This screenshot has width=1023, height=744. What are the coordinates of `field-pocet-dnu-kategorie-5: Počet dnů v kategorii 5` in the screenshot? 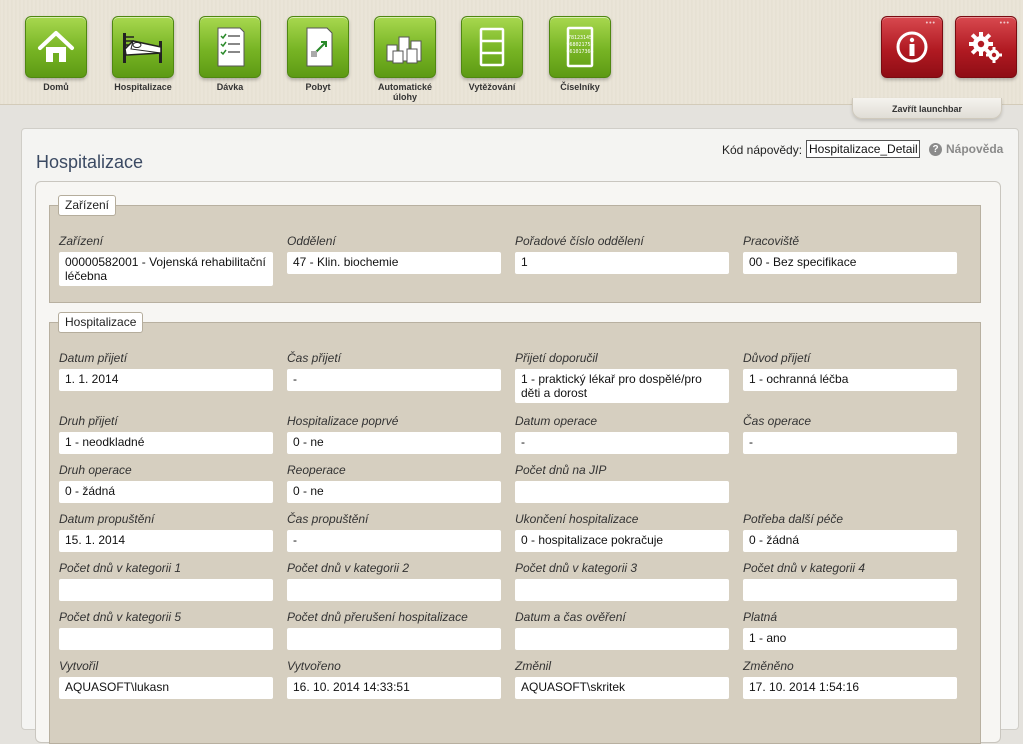 It's located at (166, 630).